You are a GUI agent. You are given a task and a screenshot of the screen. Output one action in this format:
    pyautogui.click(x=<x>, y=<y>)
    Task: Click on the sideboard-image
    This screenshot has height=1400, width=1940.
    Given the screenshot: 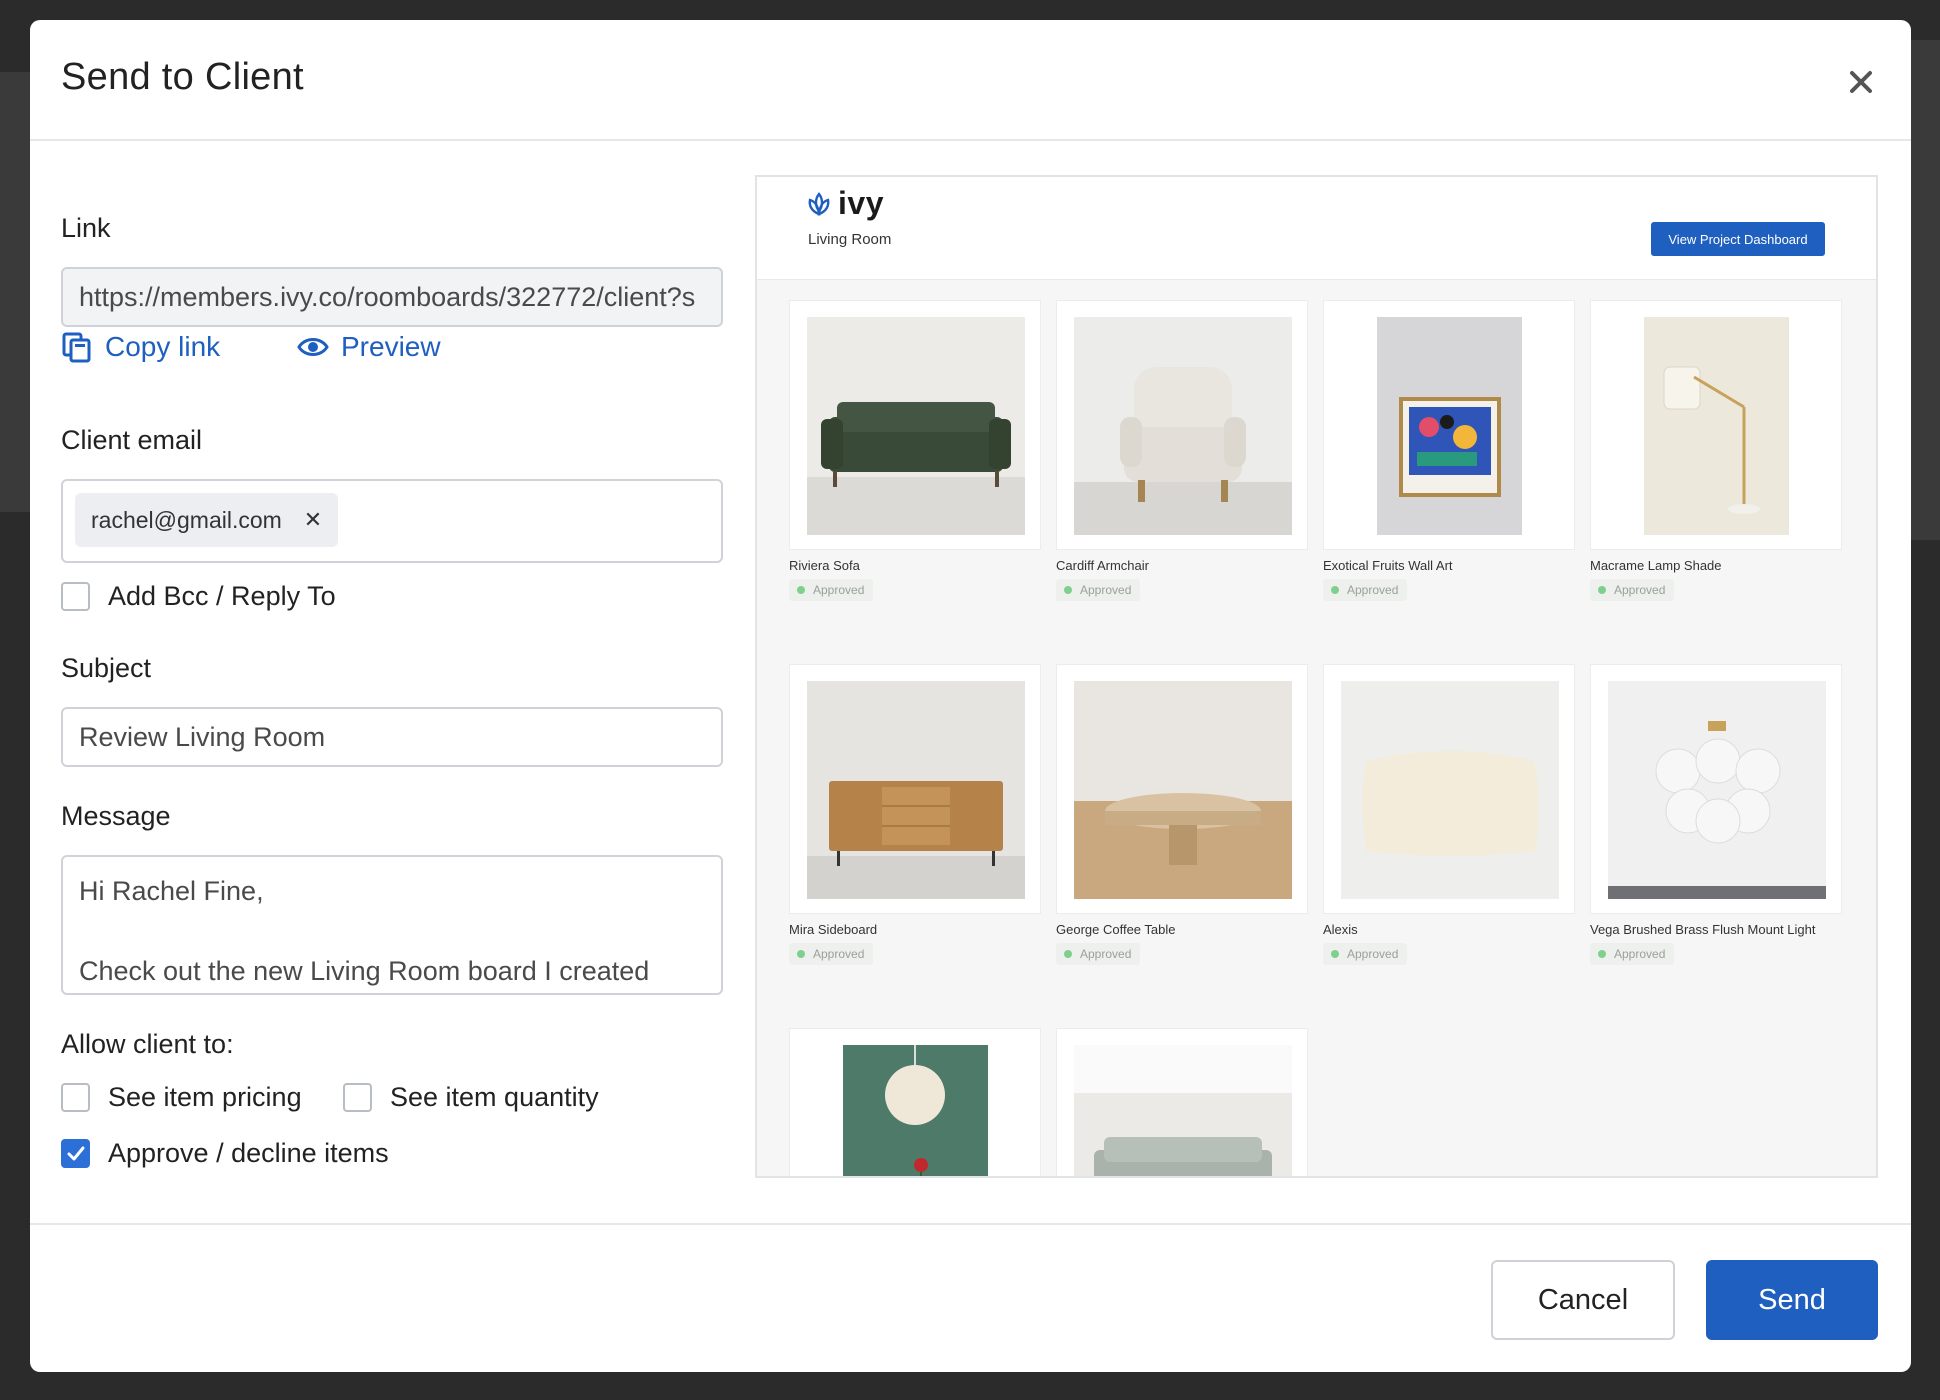 What is the action you would take?
    pyautogui.click(x=916, y=790)
    